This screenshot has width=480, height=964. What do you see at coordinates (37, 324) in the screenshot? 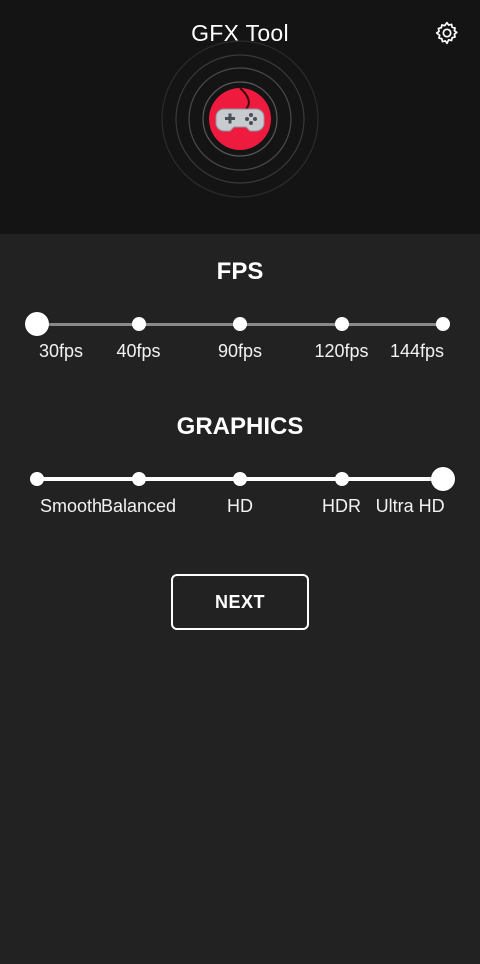
I see `fps-option-30-dot` at bounding box center [37, 324].